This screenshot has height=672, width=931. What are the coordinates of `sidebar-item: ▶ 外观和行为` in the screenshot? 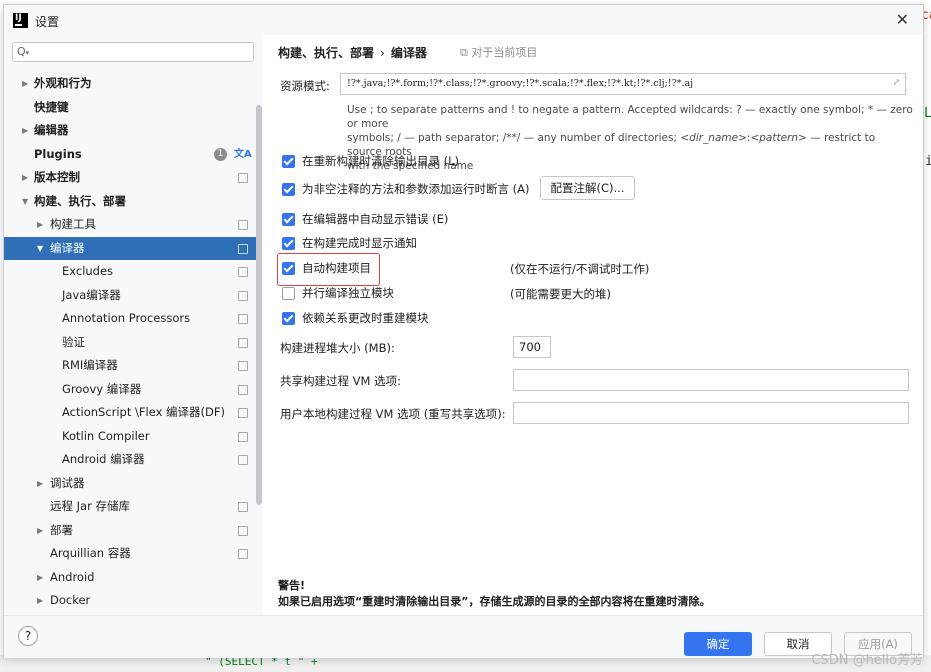 It's located at (130, 84).